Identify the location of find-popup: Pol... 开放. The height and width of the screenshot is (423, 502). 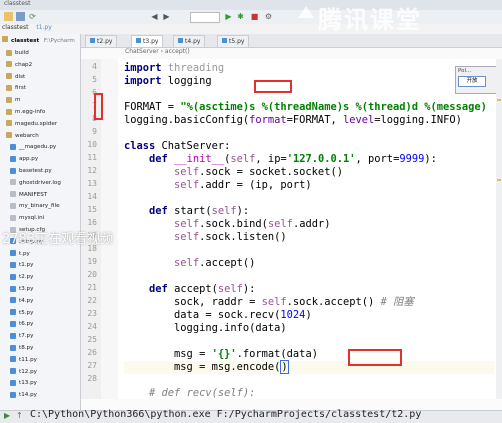
(477, 80).